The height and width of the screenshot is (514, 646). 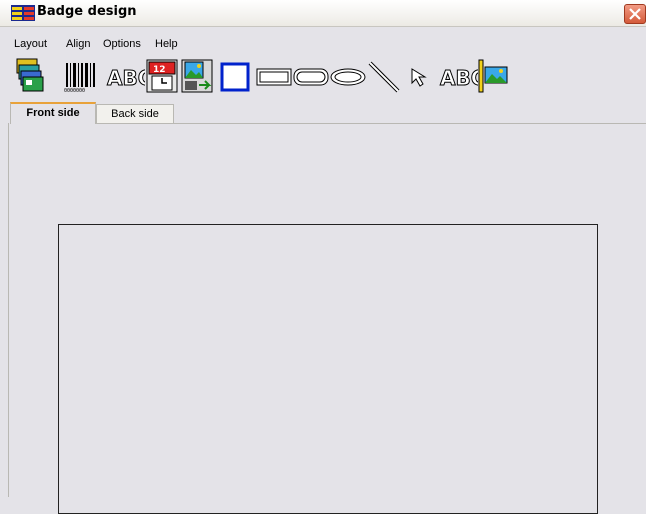 I want to click on menu-bar: Layout Align Options Help, so click(x=323, y=45).